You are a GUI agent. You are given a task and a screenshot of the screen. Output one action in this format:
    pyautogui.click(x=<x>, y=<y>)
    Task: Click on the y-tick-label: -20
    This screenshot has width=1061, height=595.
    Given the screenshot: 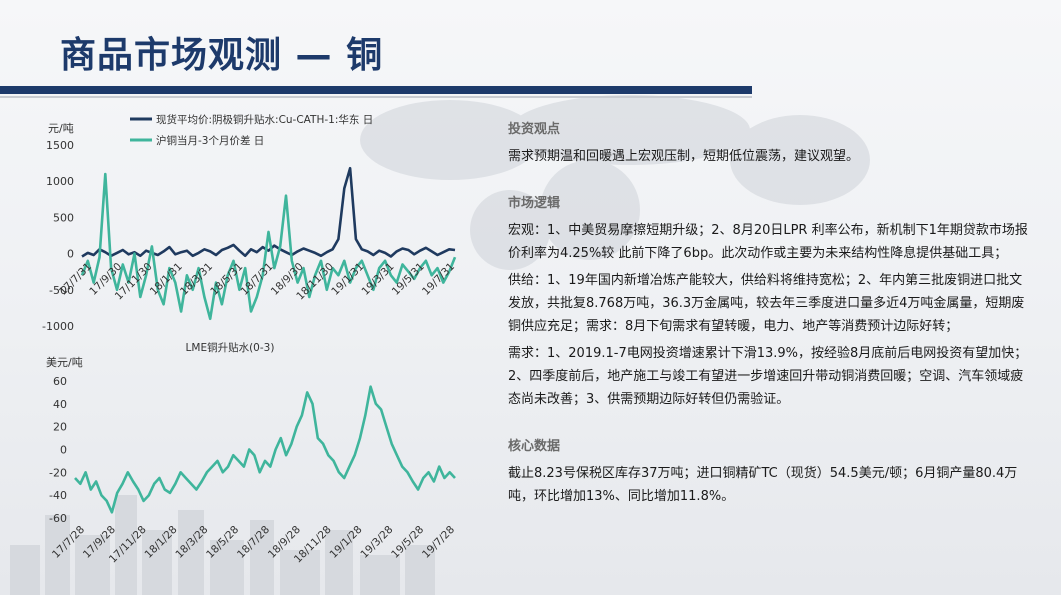 What is the action you would take?
    pyautogui.click(x=58, y=472)
    